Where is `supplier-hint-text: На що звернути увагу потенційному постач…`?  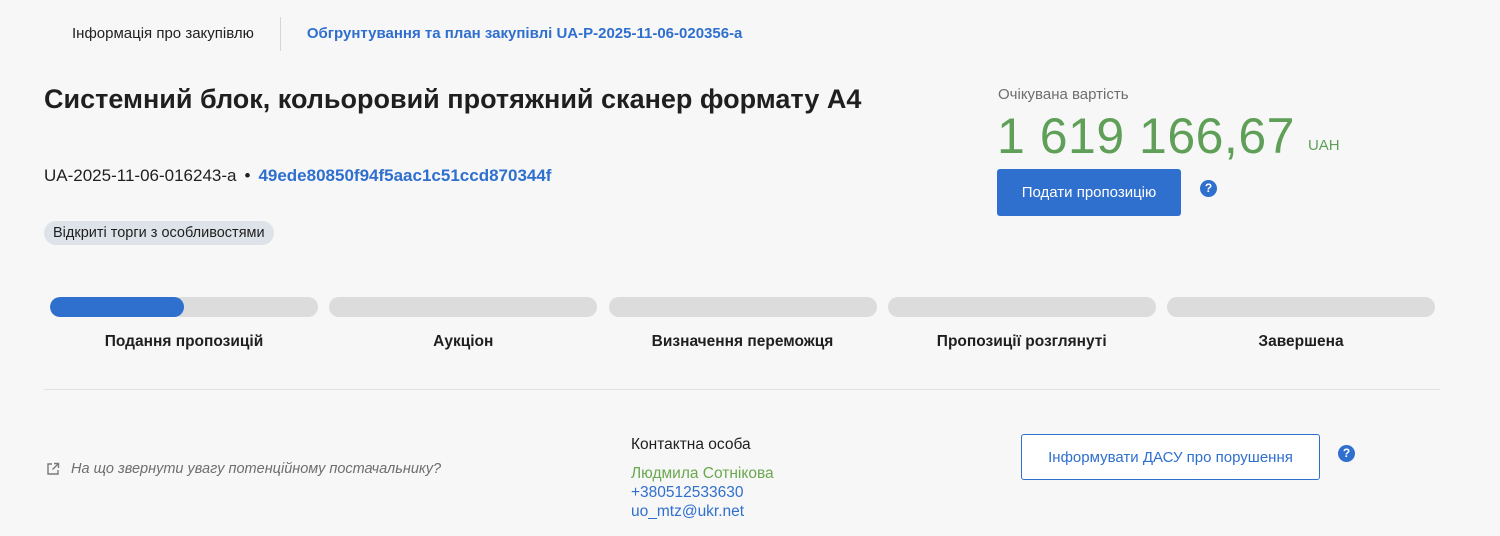 supplier-hint-text: На що звернути увагу потенційному постач… is located at coordinates (256, 469).